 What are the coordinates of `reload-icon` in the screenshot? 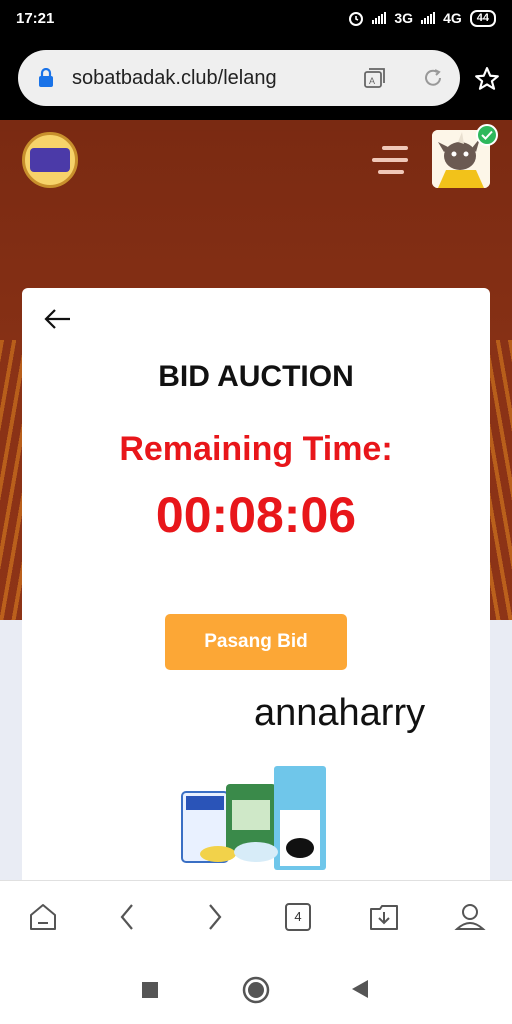 It's located at (433, 78).